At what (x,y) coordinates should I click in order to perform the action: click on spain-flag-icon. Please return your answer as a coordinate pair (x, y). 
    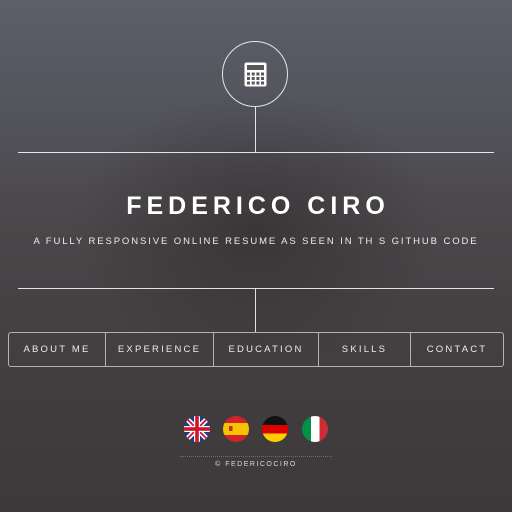
    Looking at the image, I should click on (236, 429).